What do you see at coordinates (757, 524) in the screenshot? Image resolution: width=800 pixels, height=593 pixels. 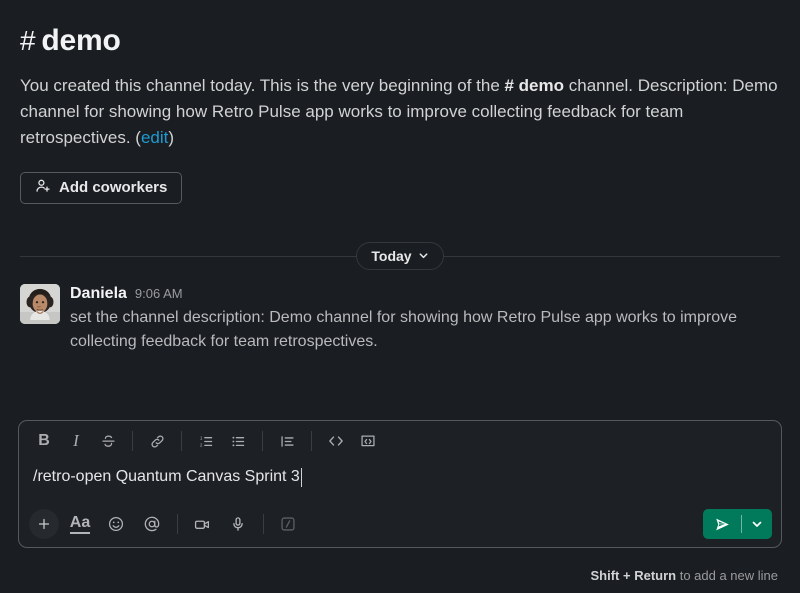 I see `send-options-chevron-down-icon` at bounding box center [757, 524].